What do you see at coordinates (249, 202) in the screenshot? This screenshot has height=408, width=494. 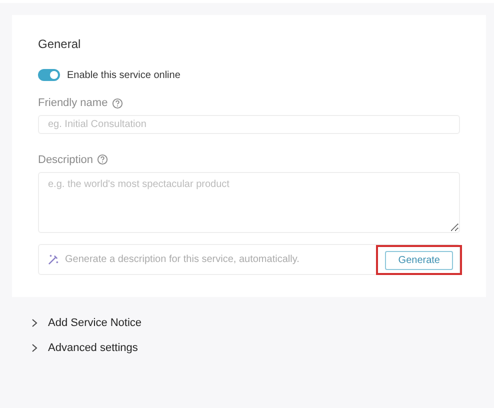 I see `description-field: e.g. the world's most spectacular product` at bounding box center [249, 202].